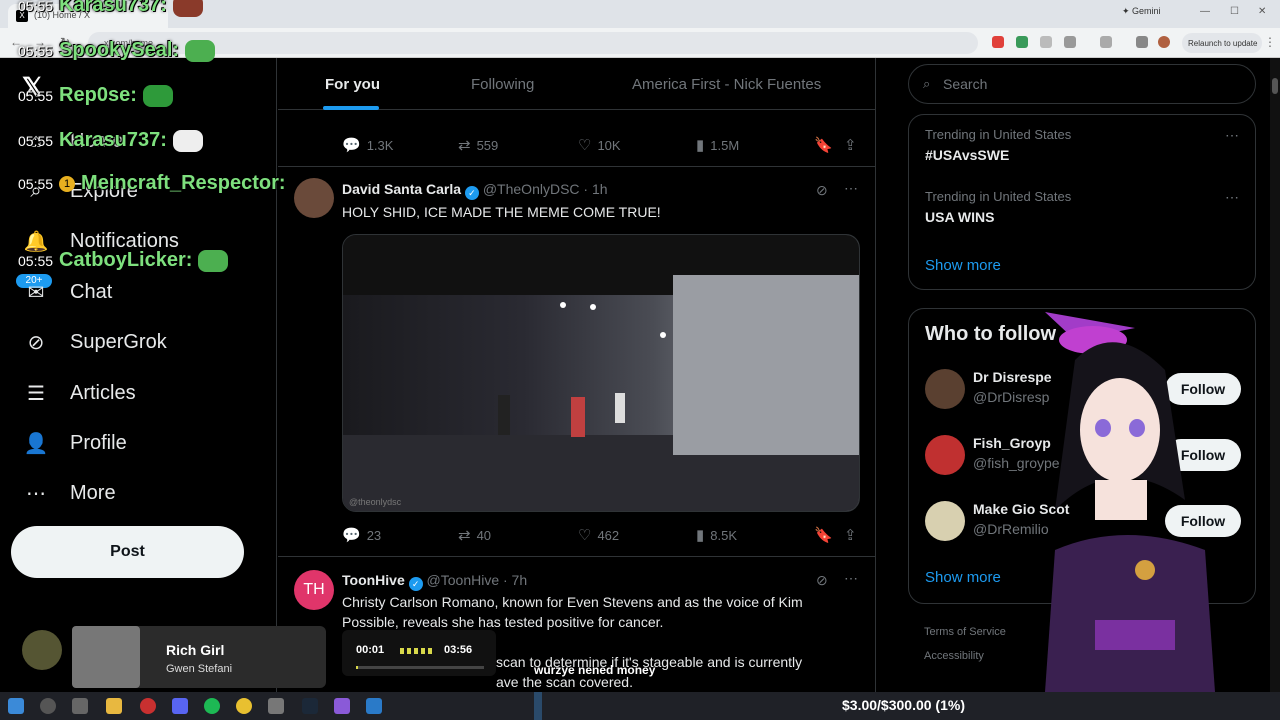 The height and width of the screenshot is (720, 1280). What do you see at coordinates (91, 291) in the screenshot?
I see `nav-chat-label: Chat` at bounding box center [91, 291].